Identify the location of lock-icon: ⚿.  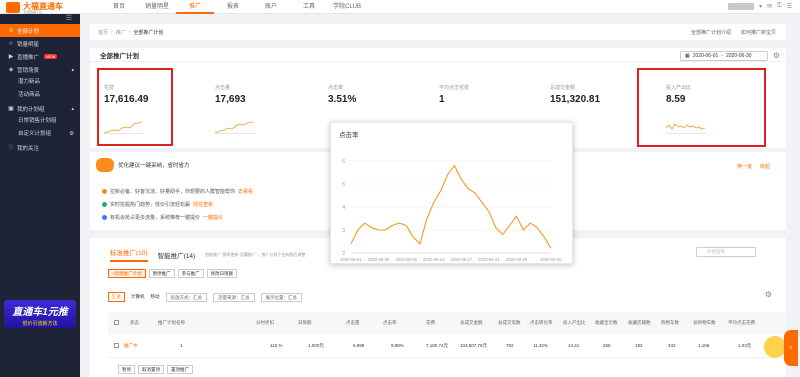
(779, 6).